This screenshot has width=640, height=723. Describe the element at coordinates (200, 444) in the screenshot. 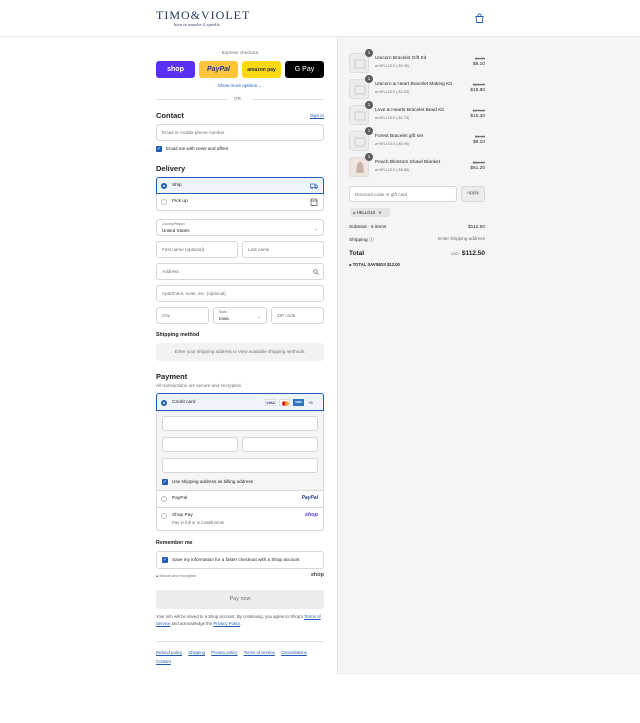

I see `expiration-date-field` at that location.